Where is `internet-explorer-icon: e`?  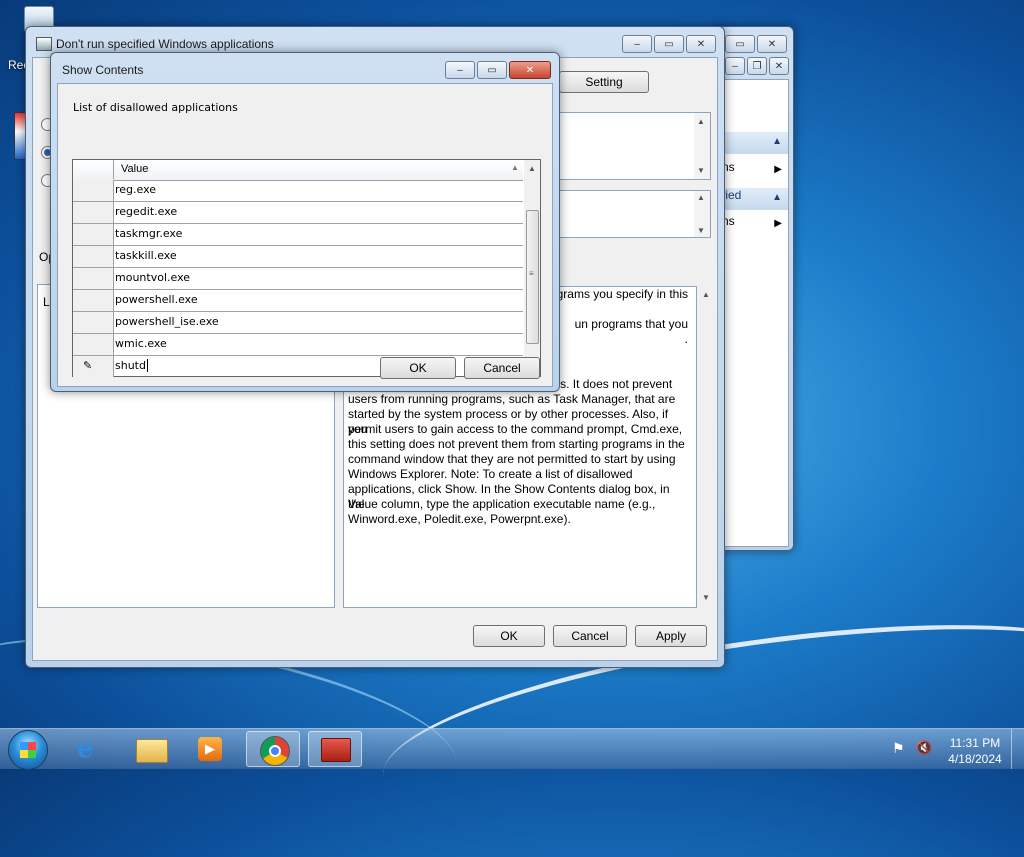
internet-explorer-icon: e is located at coordinates (85, 749).